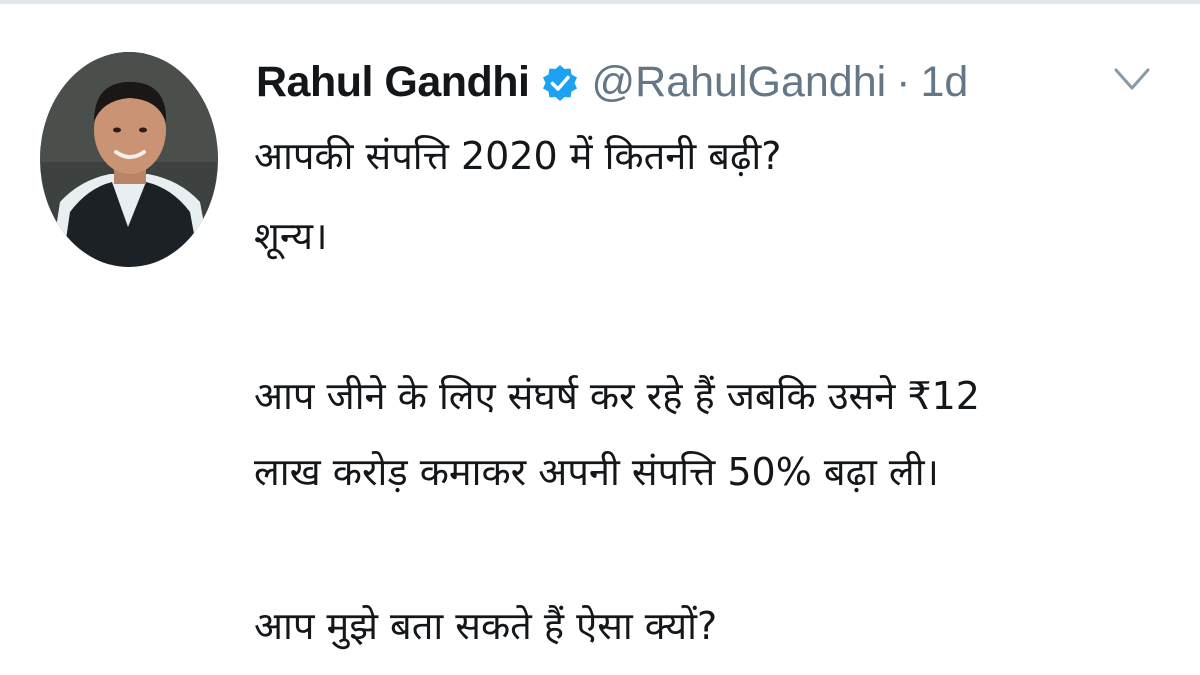 This screenshot has width=1200, height=675. What do you see at coordinates (291, 236) in the screenshot?
I see `tweet-line: शून्य।` at bounding box center [291, 236].